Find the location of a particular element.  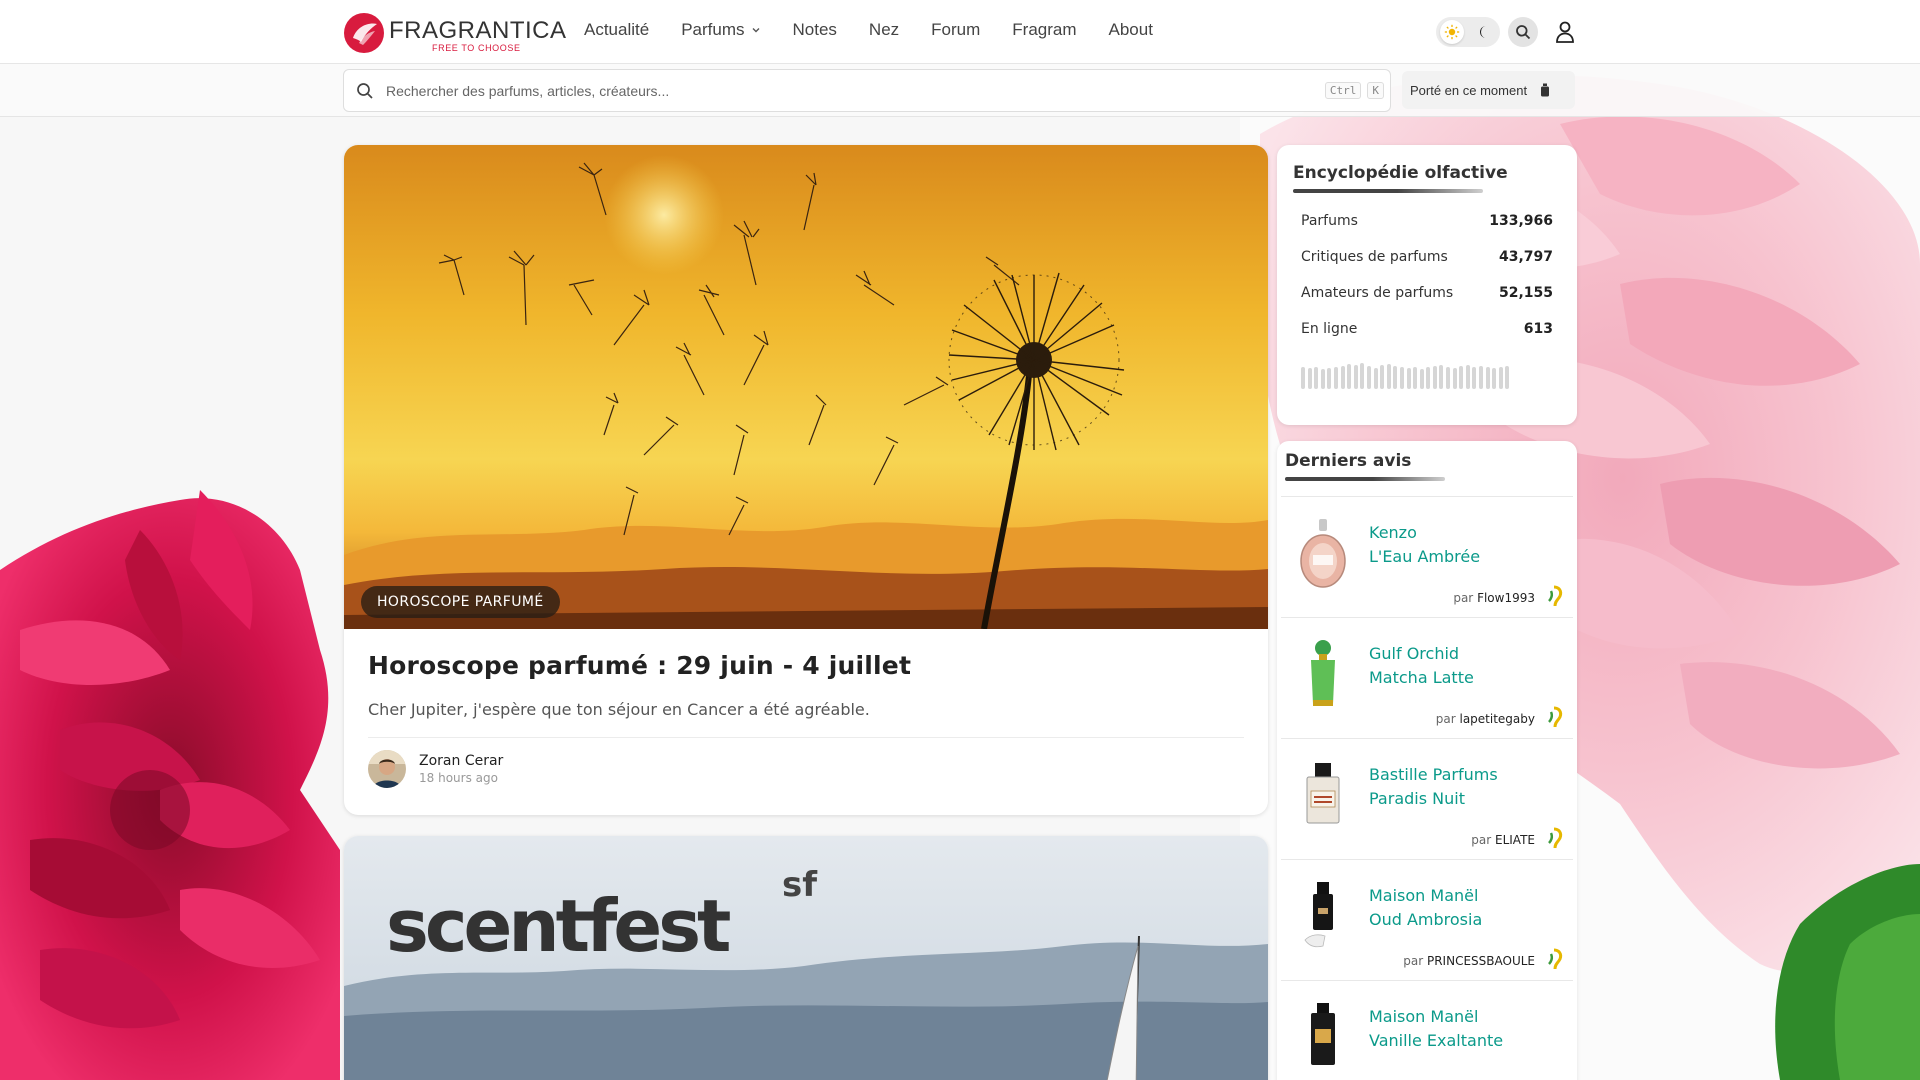

stat-label: Amateurs de parfums is located at coordinates (1377, 293).